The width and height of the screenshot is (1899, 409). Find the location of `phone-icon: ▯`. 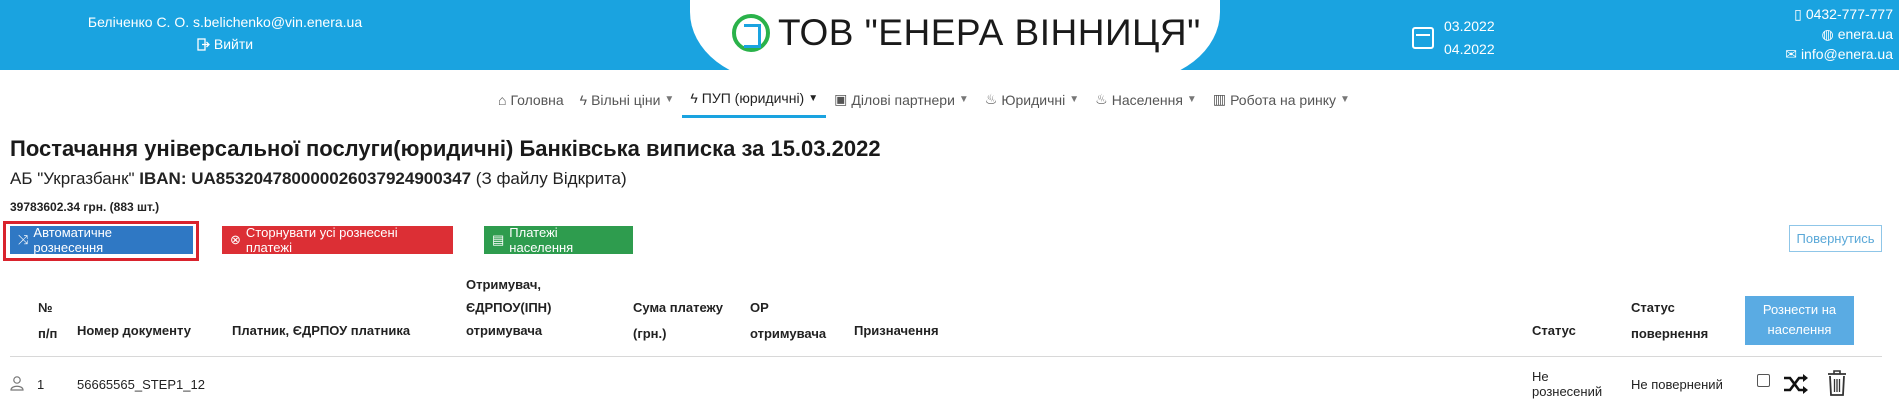

phone-icon: ▯ is located at coordinates (1798, 14).